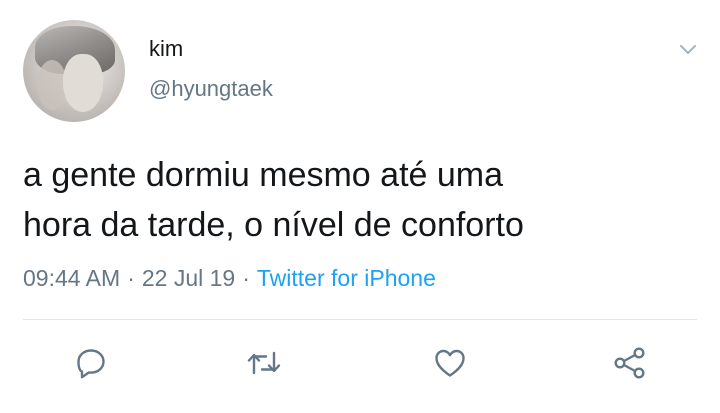 The height and width of the screenshot is (413, 720). Describe the element at coordinates (188, 278) in the screenshot. I see `tweet-date: 22 Jul 19` at that location.